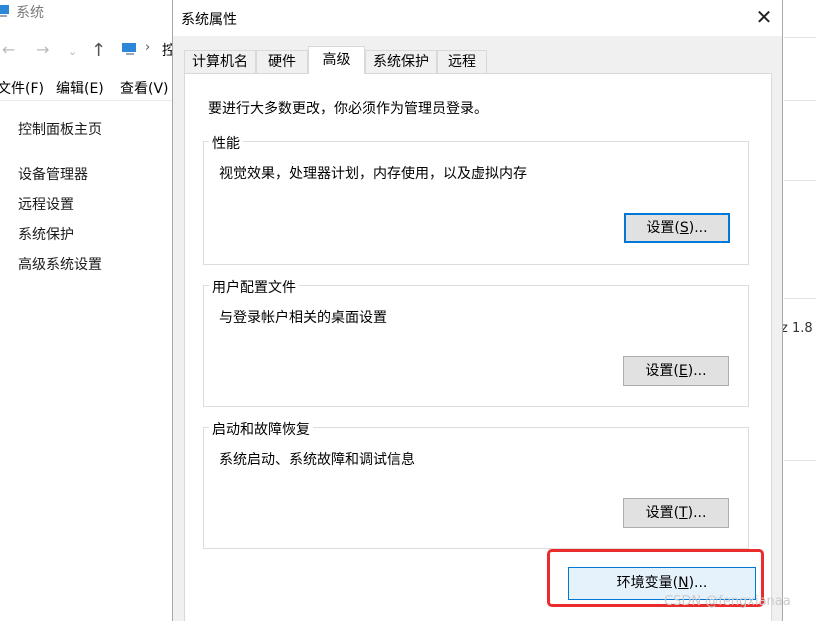  What do you see at coordinates (254, 287) in the screenshot?
I see `group-title: 用户配置文件` at bounding box center [254, 287].